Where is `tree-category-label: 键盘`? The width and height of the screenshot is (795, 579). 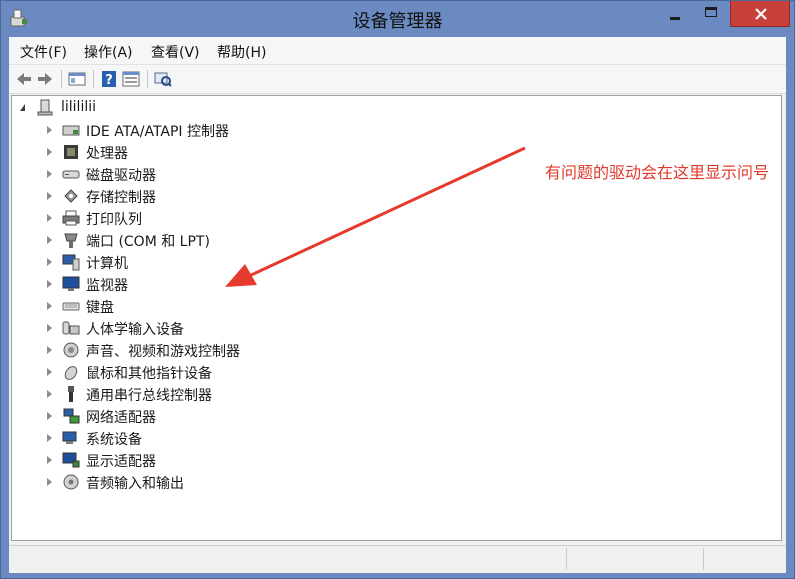 tree-category-label: 键盘 is located at coordinates (100, 308).